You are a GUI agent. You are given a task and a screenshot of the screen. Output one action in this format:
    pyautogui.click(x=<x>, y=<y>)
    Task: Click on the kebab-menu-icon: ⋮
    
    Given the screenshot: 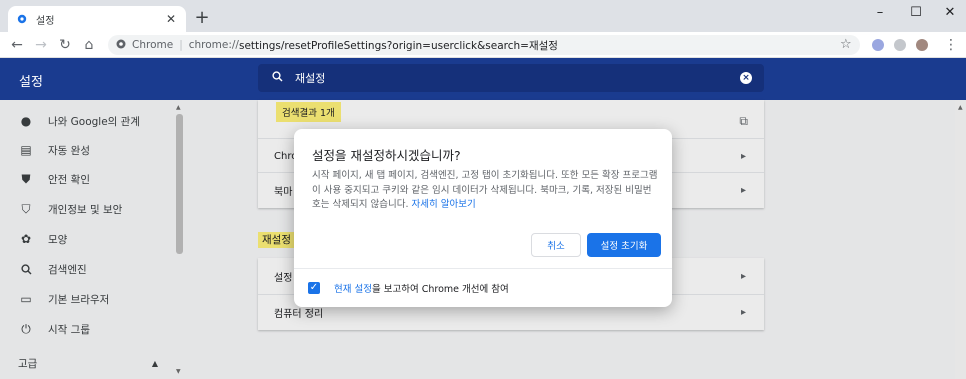 What is the action you would take?
    pyautogui.click(x=951, y=45)
    